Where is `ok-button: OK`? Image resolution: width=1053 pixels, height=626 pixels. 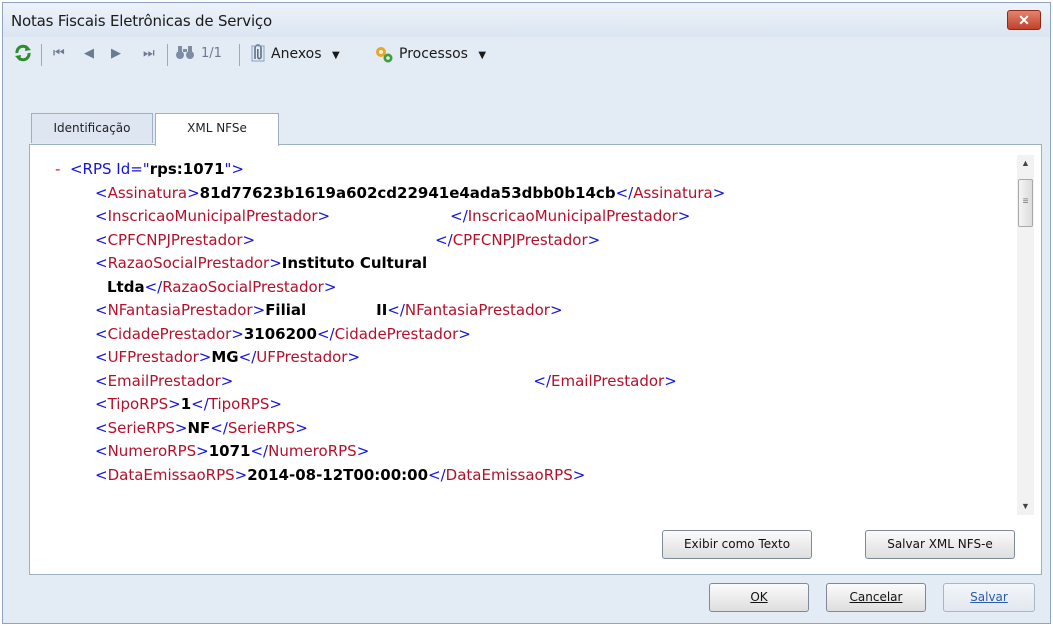 ok-button: OK is located at coordinates (759, 597).